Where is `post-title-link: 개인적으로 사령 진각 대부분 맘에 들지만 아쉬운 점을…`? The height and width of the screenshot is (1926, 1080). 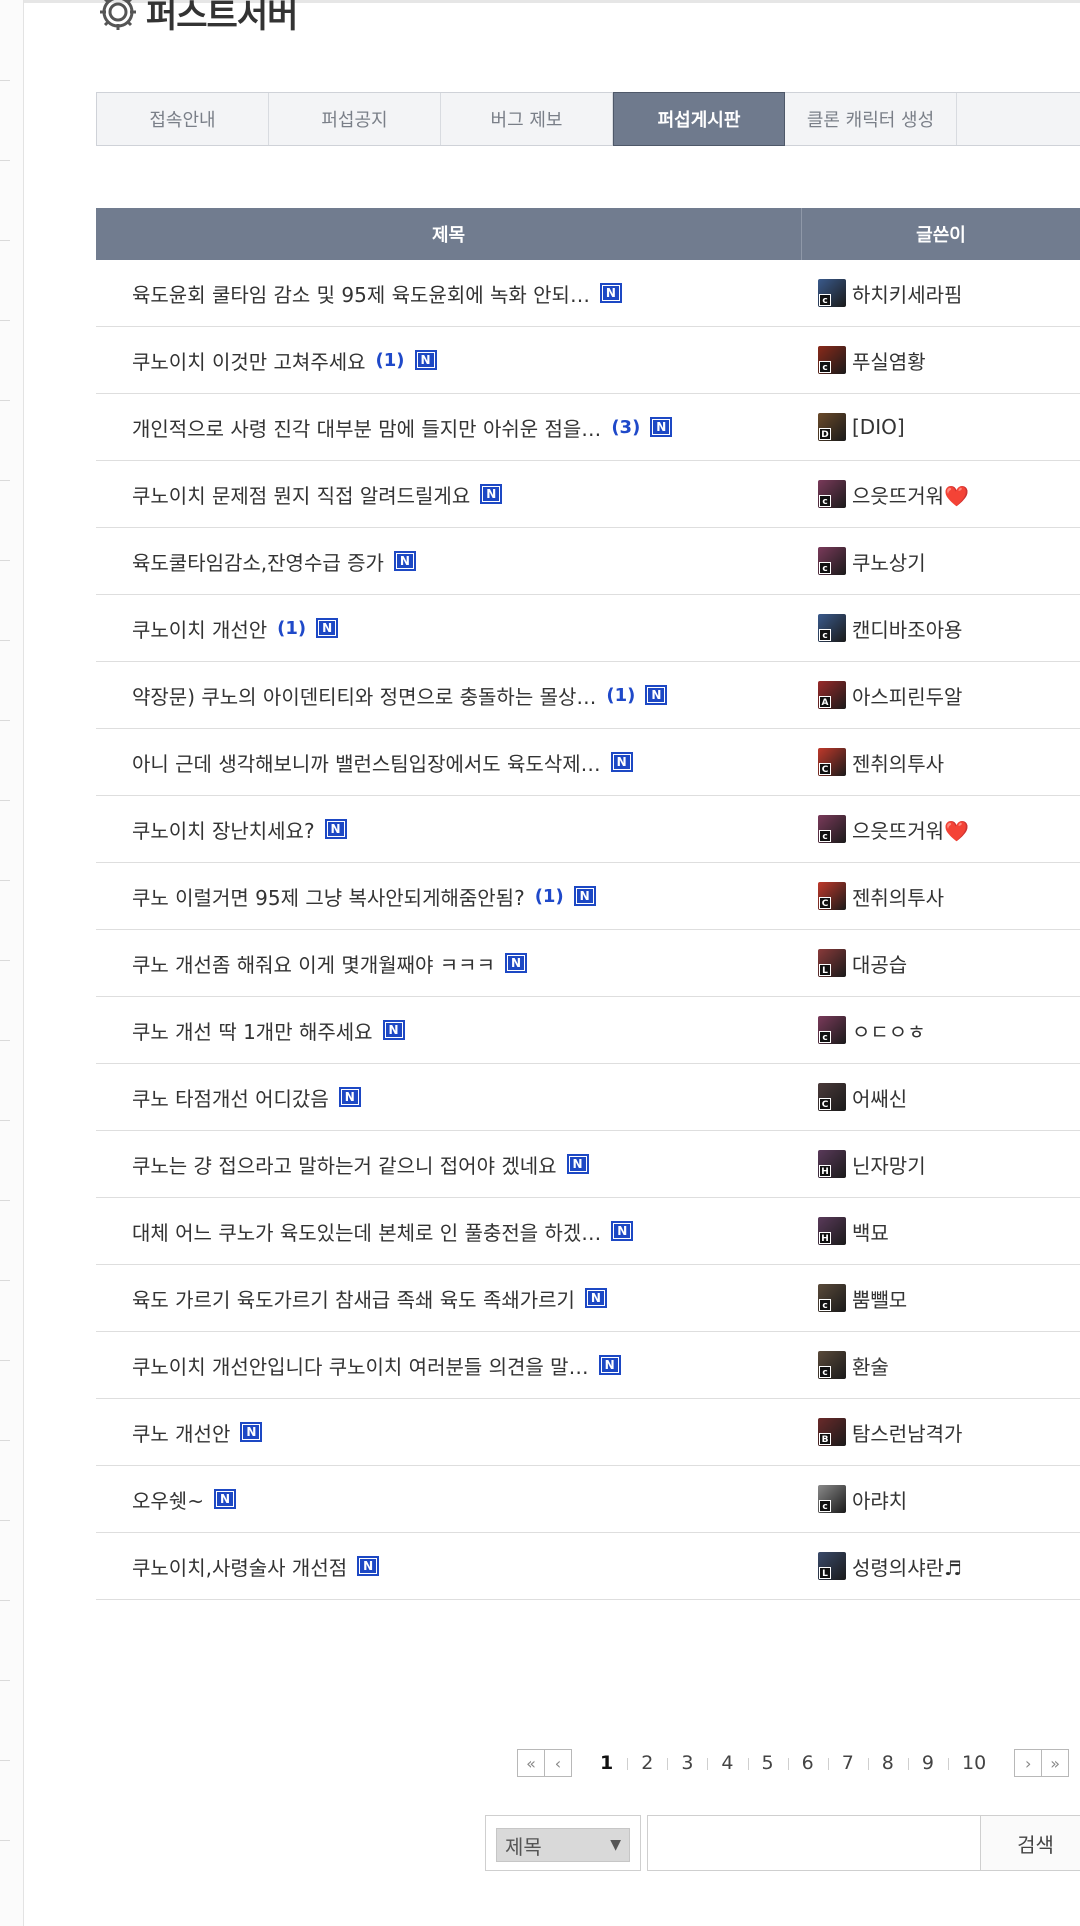 post-title-link: 개인적으로 사령 진각 대부분 맘에 들지만 아쉬운 점을… is located at coordinates (366, 427).